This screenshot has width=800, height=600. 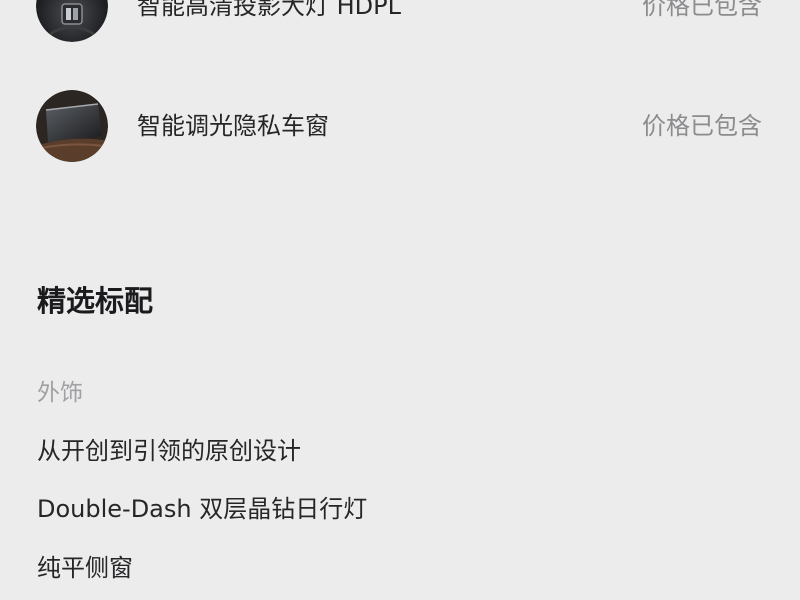 What do you see at coordinates (72, 21) in the screenshot?
I see `headlight-thumbnail-icon` at bounding box center [72, 21].